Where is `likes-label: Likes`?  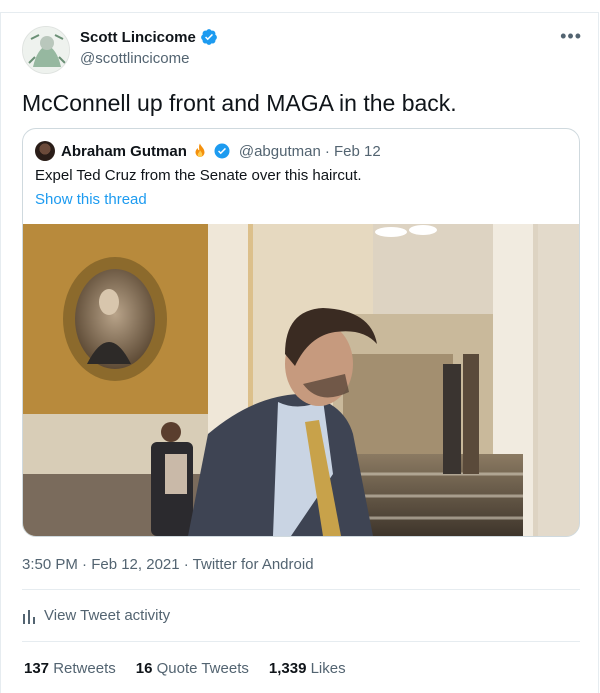 likes-label: Likes is located at coordinates (328, 668).